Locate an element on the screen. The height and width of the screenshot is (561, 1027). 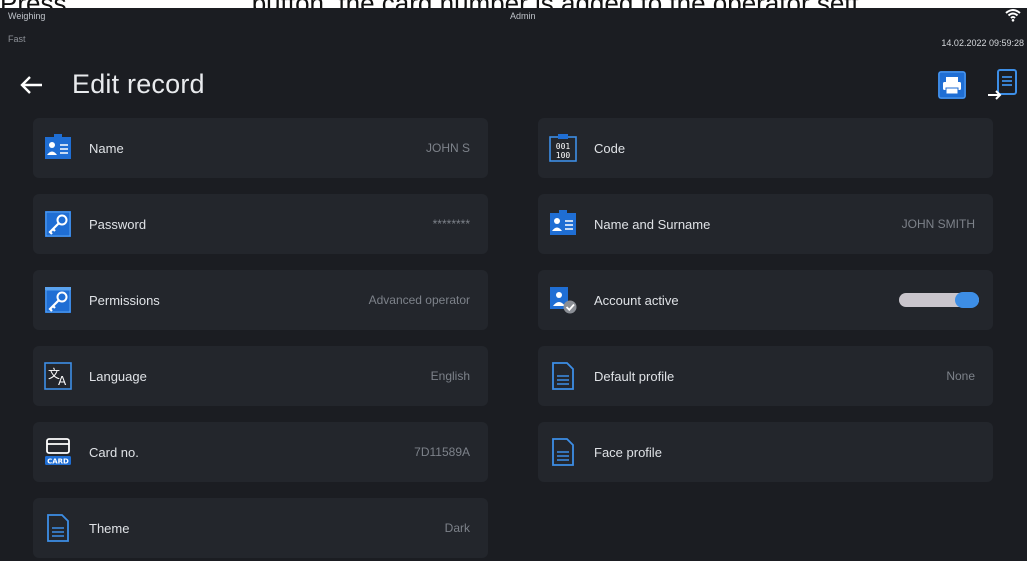
row-label: Name is located at coordinates (106, 148).